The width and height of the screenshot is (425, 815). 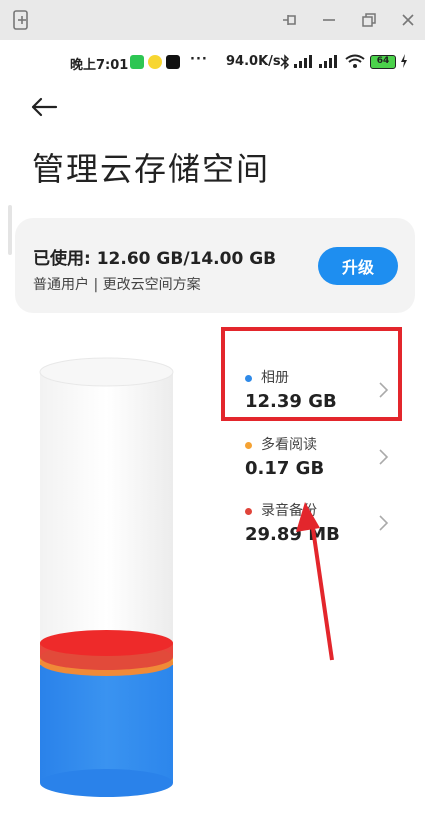 I want to click on storage-item-value: 29.89 MB, so click(x=292, y=534).